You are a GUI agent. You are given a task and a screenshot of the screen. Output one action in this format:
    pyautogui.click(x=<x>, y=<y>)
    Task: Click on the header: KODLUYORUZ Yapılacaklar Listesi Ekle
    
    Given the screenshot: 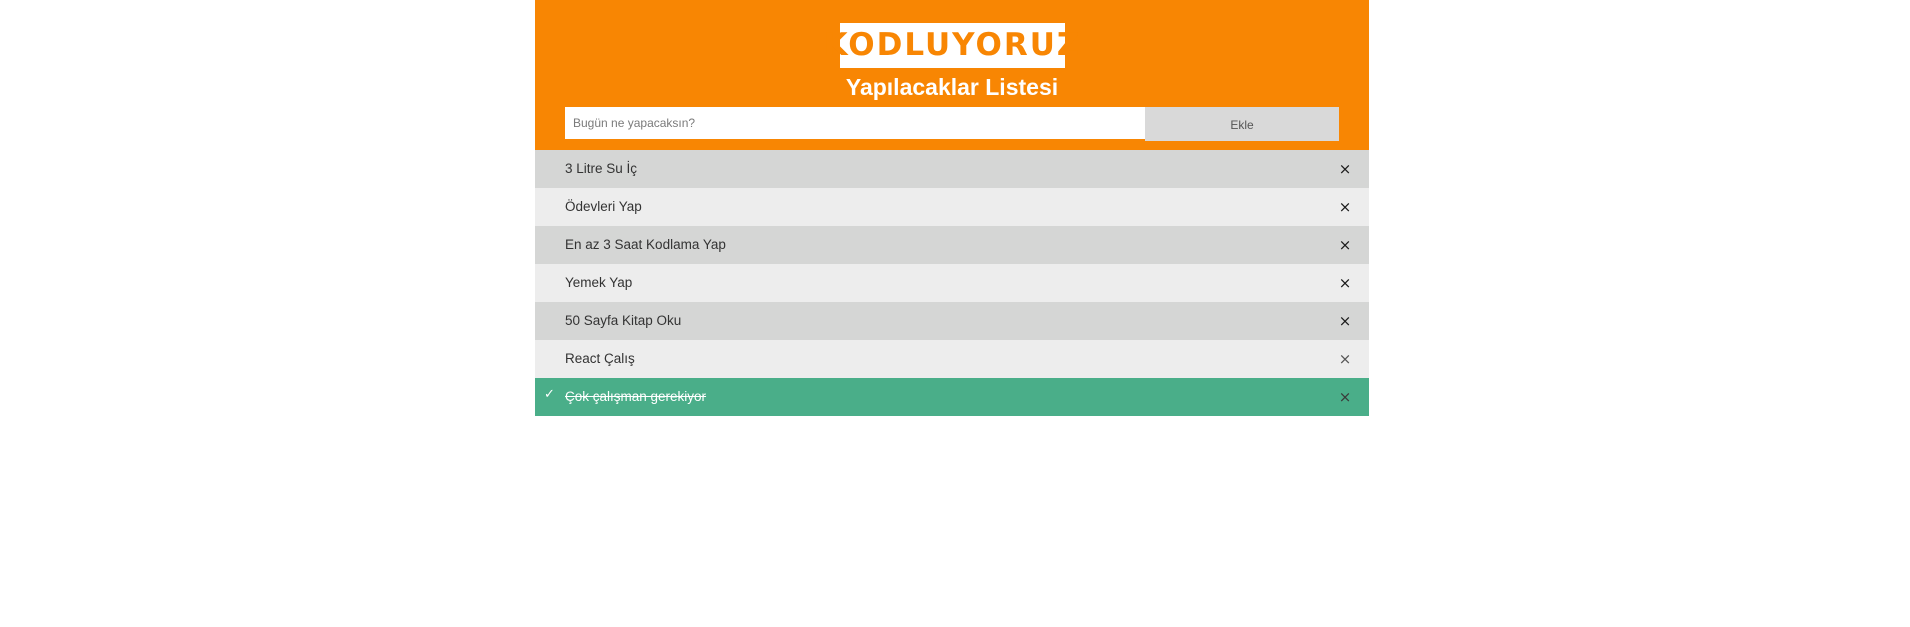 What is the action you would take?
    pyautogui.click(x=952, y=75)
    